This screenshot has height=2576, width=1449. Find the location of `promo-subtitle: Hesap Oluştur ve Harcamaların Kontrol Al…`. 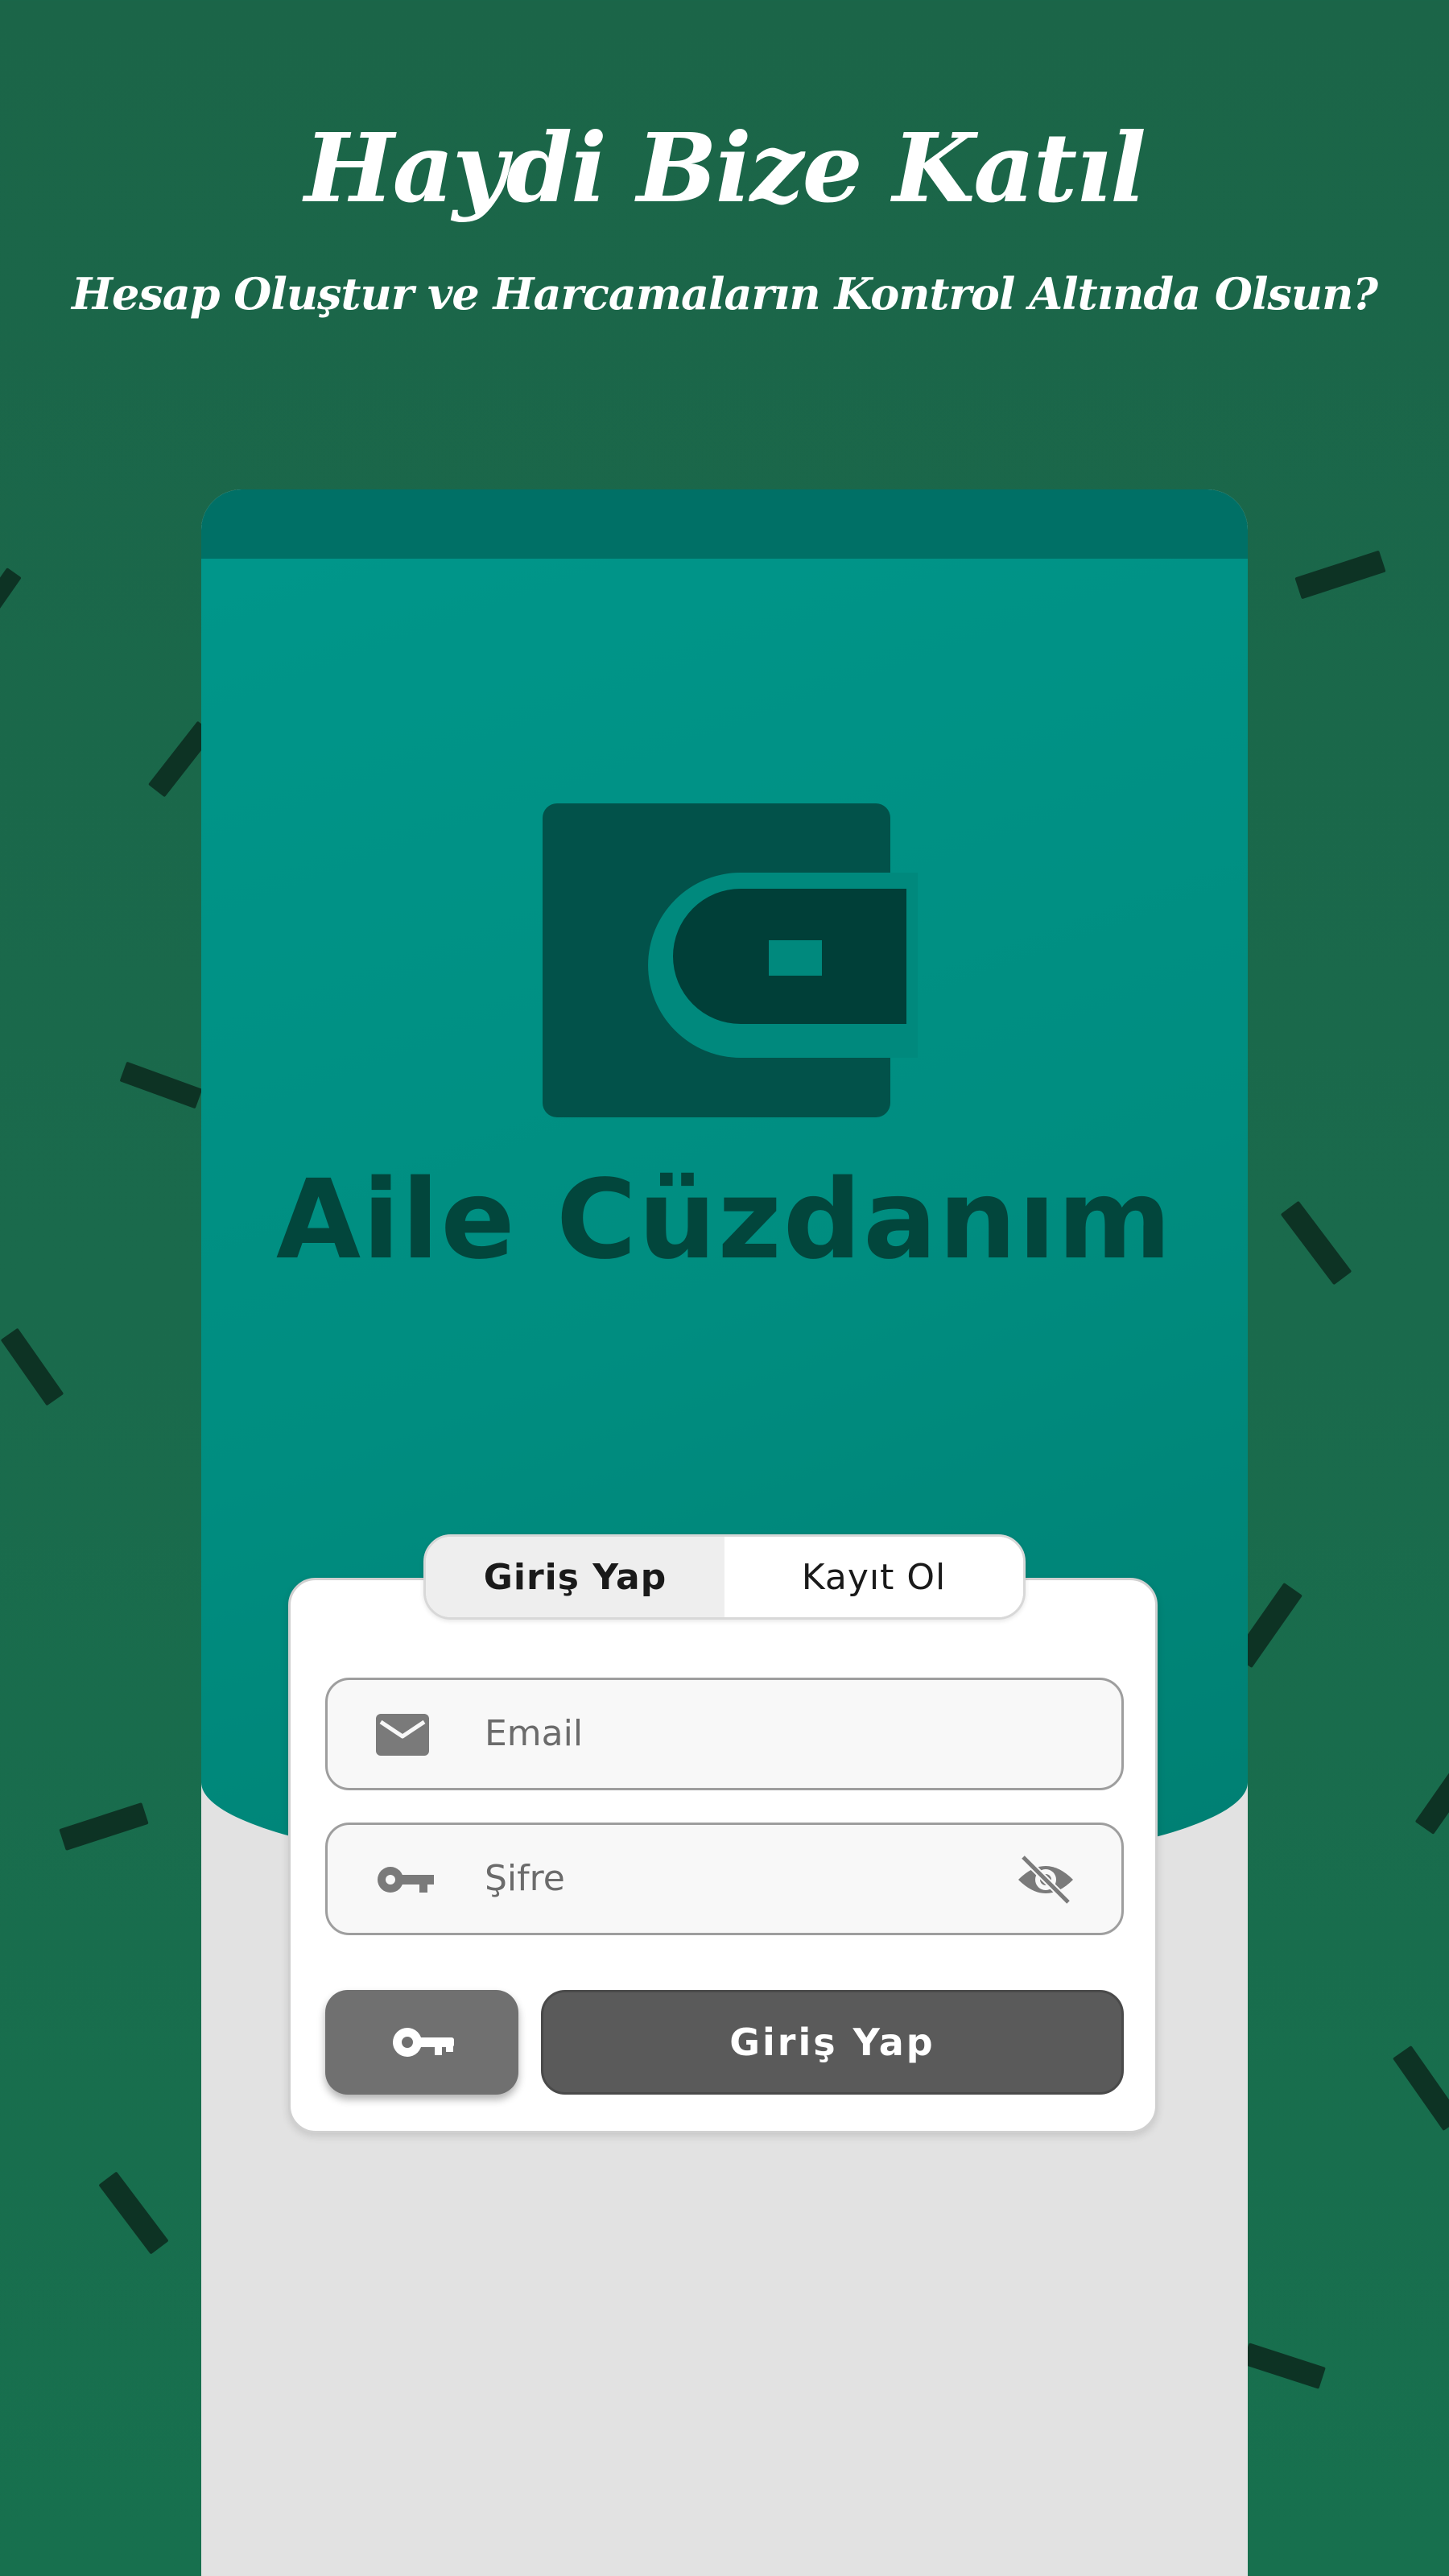

promo-subtitle: Hesap Oluştur ve Harcamaların Kontrol Al… is located at coordinates (724, 294).